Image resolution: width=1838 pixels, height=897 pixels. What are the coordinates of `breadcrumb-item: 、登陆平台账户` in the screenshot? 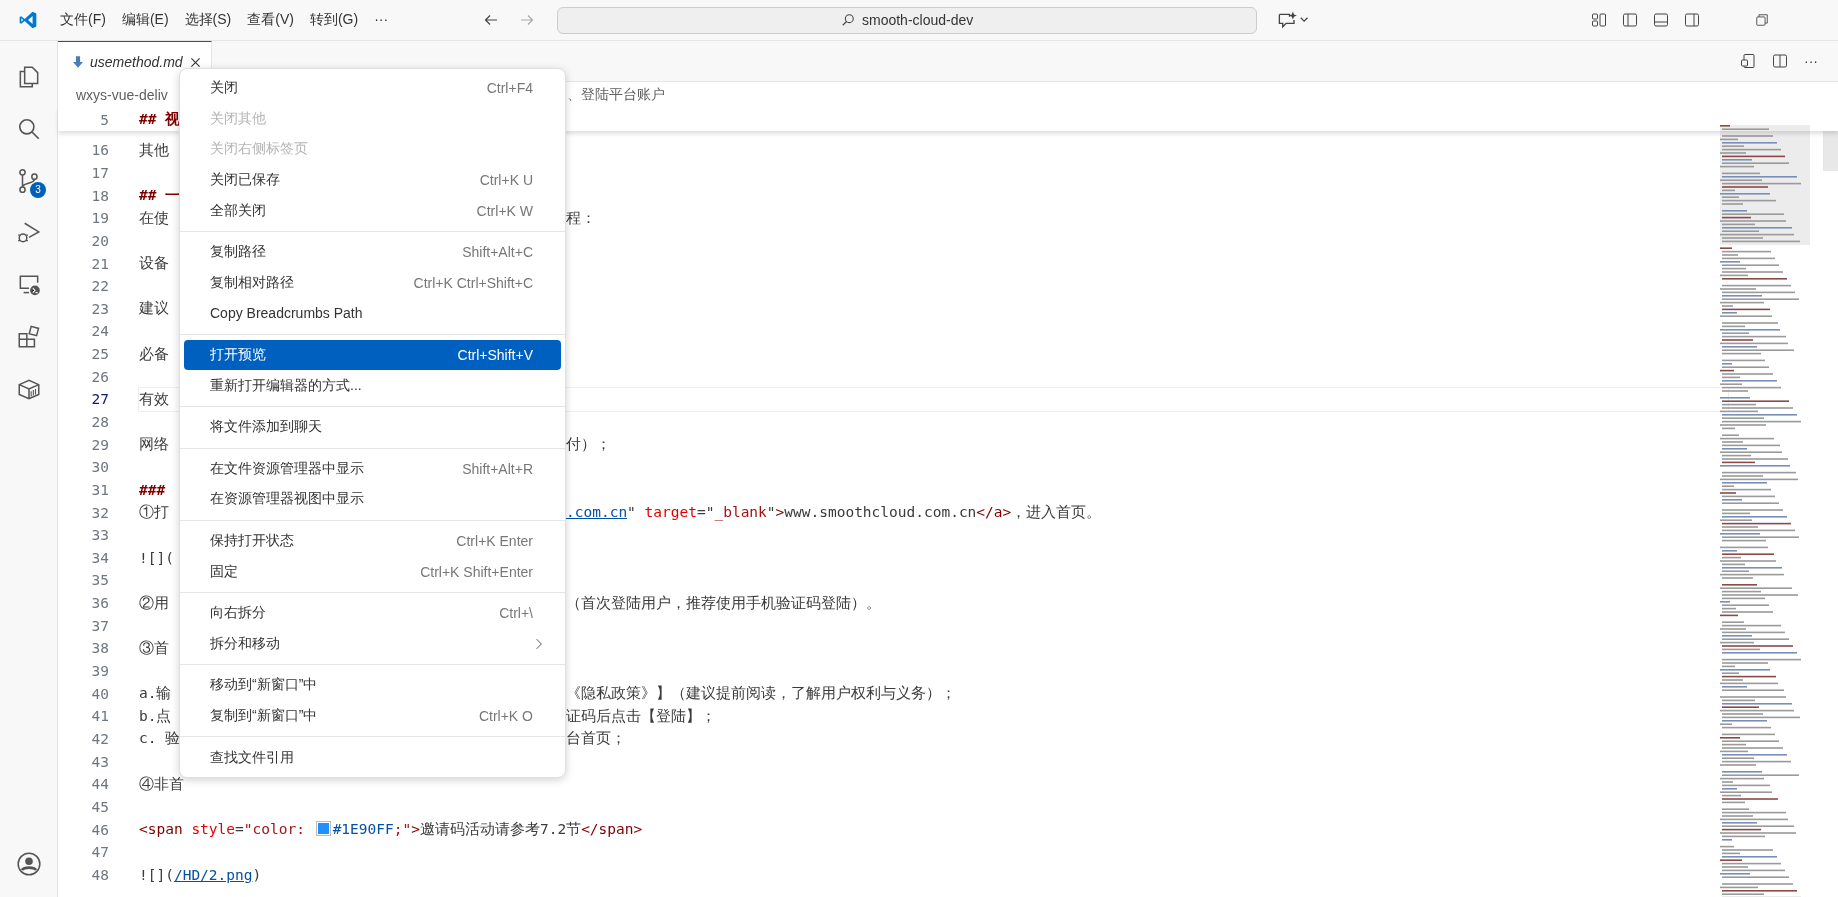 It's located at (616, 95).